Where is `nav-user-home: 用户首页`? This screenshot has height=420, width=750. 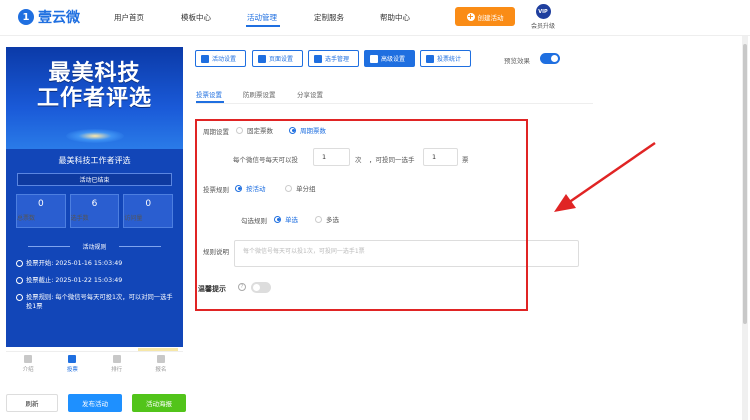
nav-user-home: 用户首页 is located at coordinates (129, 17).